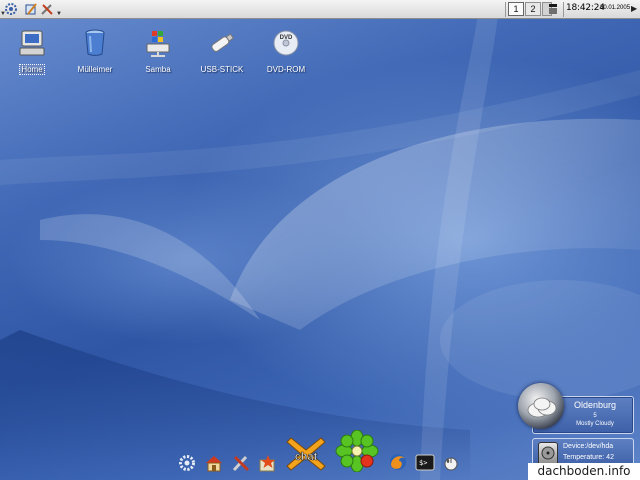 The width and height of the screenshot is (640, 480). I want to click on clock-time: 18:42:24, so click(585, 8).